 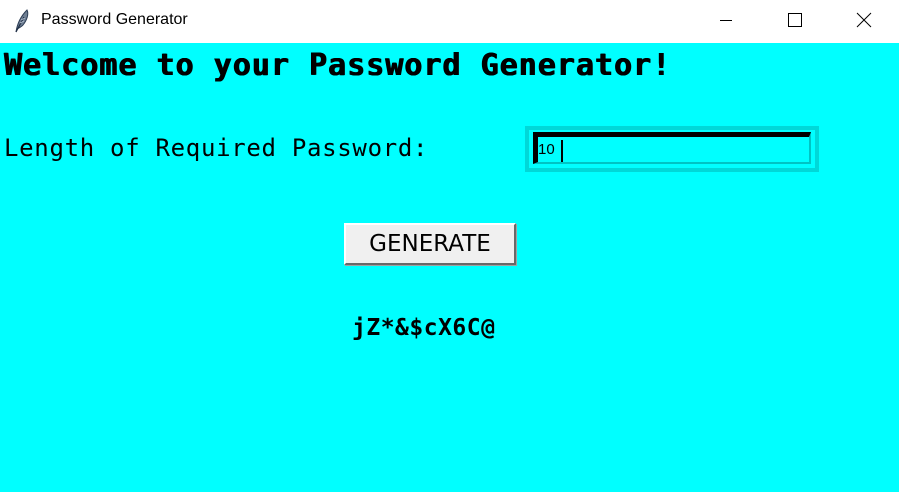 I want to click on window-title: Password Generator, so click(x=114, y=19).